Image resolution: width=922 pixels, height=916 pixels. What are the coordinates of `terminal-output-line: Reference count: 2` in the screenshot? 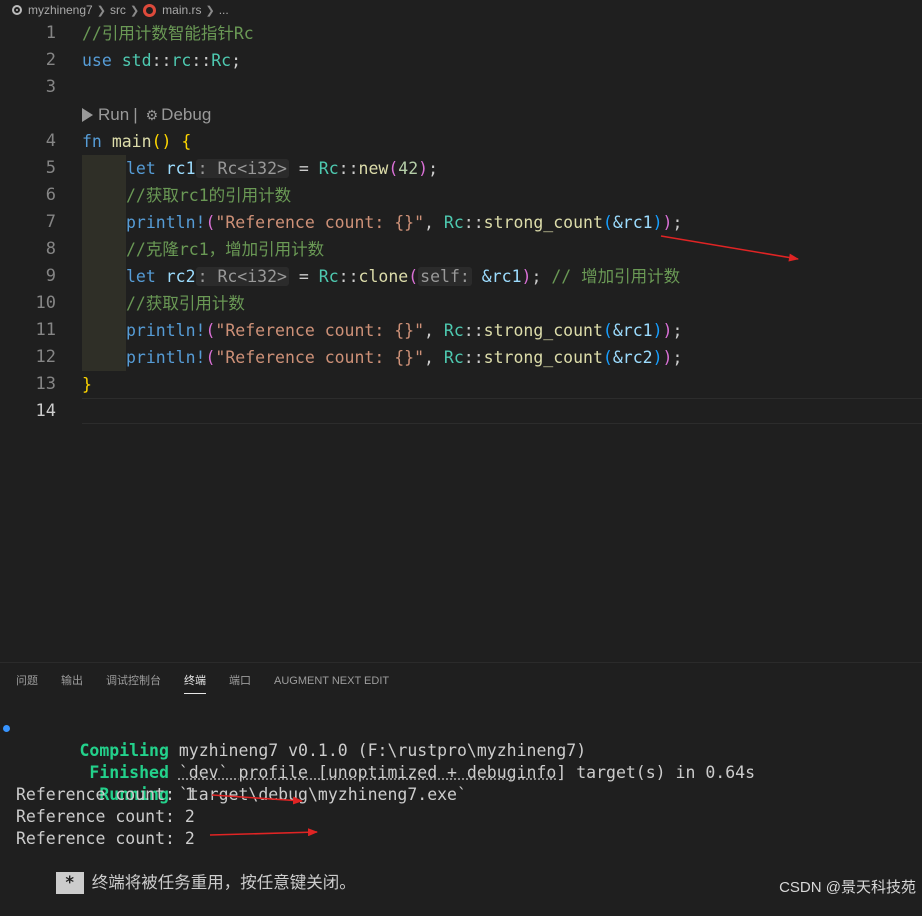 It's located at (105, 816).